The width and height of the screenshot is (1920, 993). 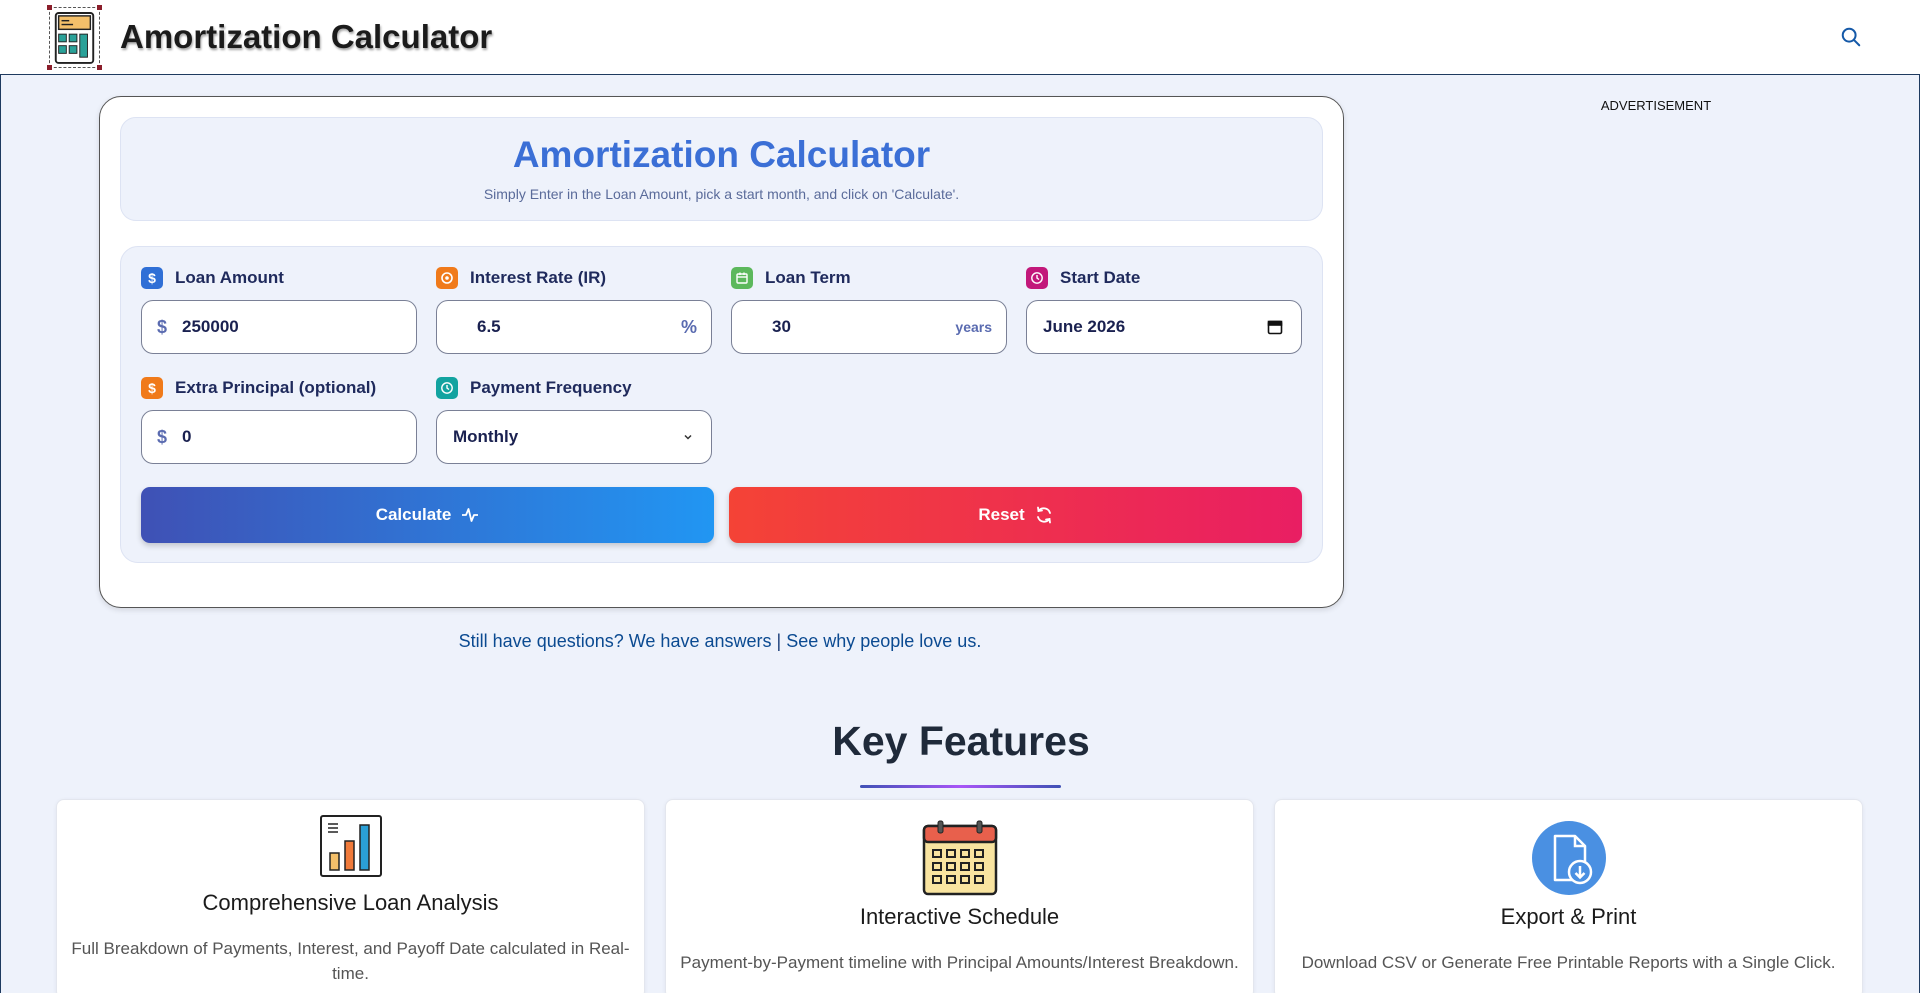 I want to click on calculator-title: Amortization Calculator, so click(x=721, y=154).